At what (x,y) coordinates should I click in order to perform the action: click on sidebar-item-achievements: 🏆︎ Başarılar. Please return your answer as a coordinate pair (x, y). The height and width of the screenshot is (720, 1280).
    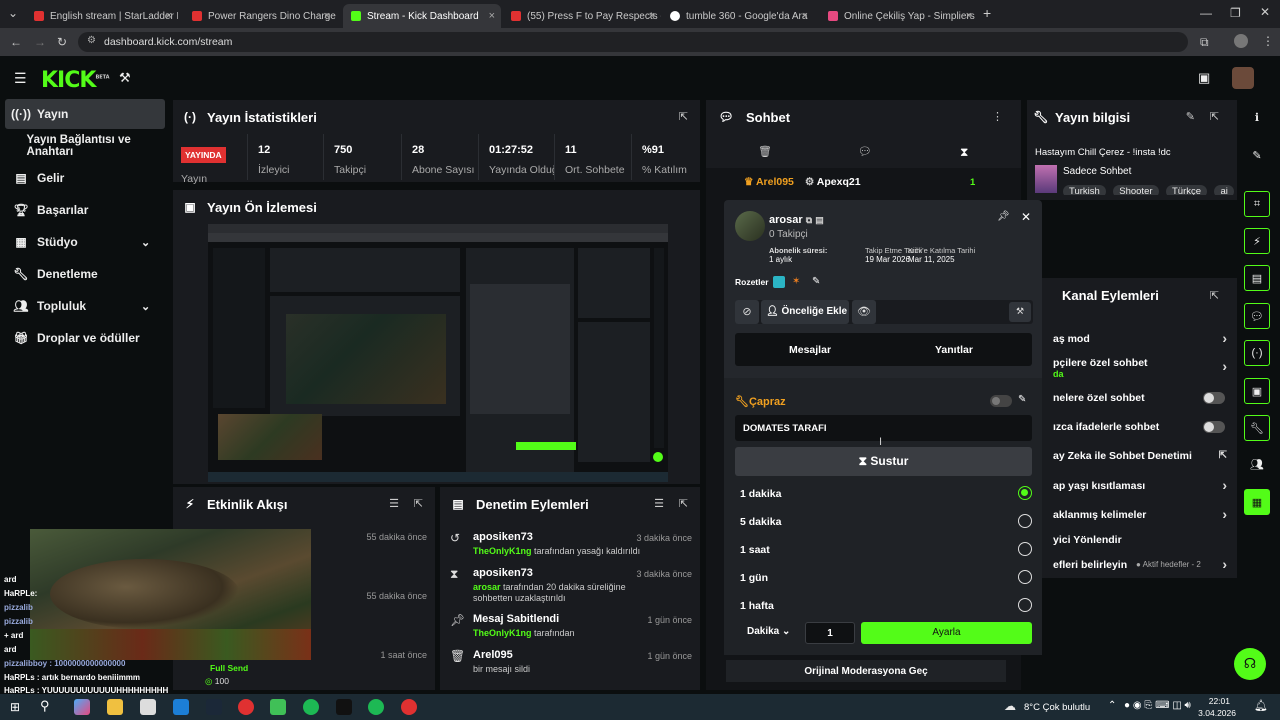
    Looking at the image, I should click on (85, 210).